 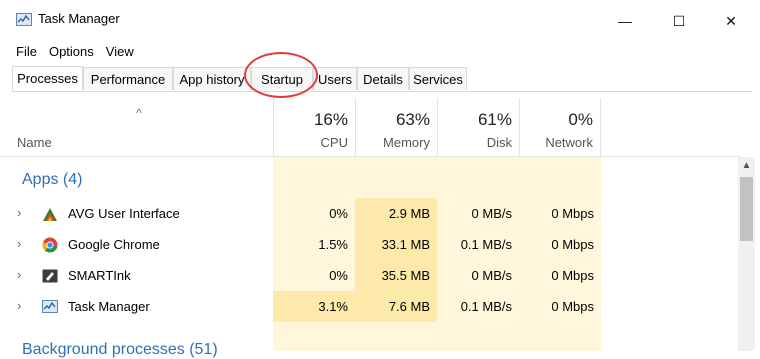 I want to click on tab-services: Services, so click(x=438, y=78).